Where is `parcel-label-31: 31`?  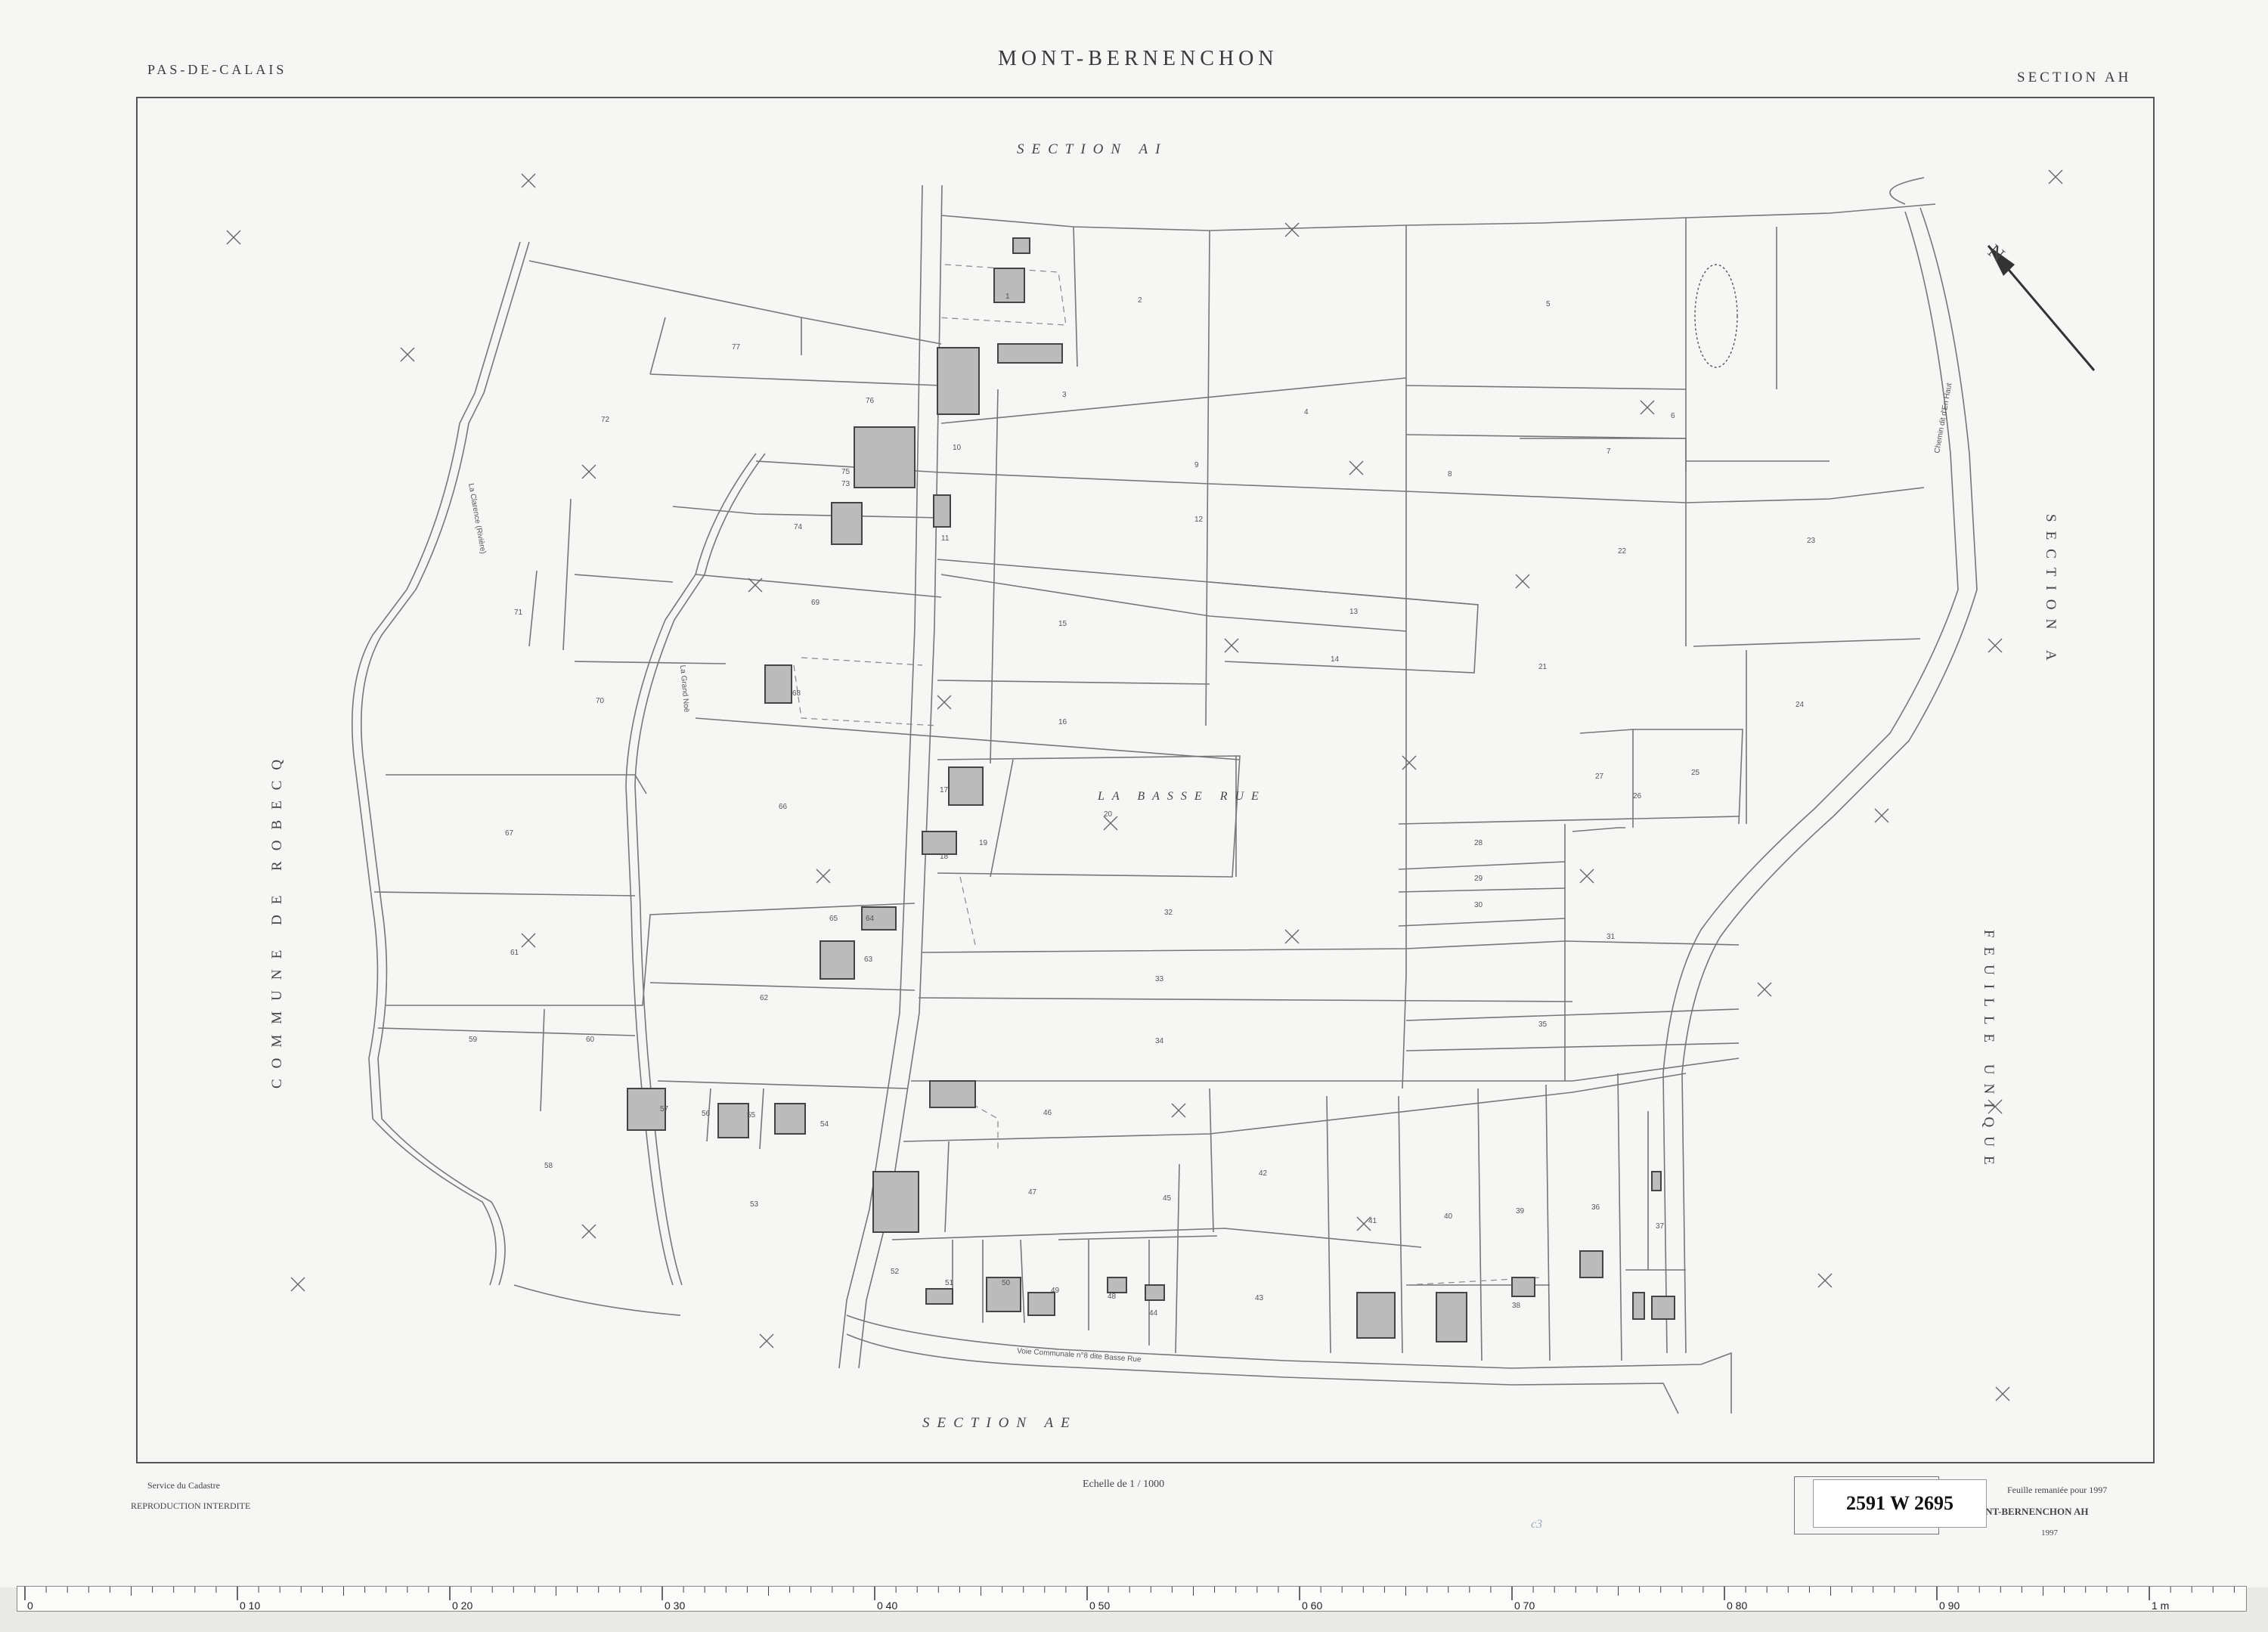 parcel-label-31: 31 is located at coordinates (1611, 937).